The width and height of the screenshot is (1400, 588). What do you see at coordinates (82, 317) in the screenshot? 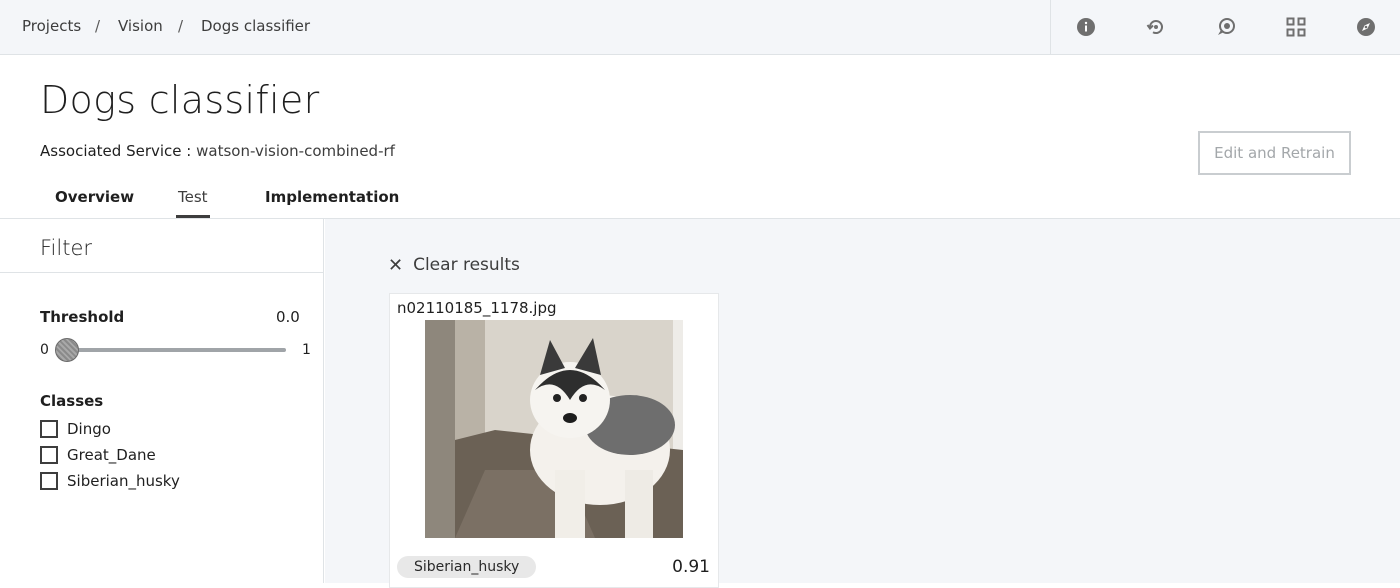
I see `threshold-label: Threshold` at bounding box center [82, 317].